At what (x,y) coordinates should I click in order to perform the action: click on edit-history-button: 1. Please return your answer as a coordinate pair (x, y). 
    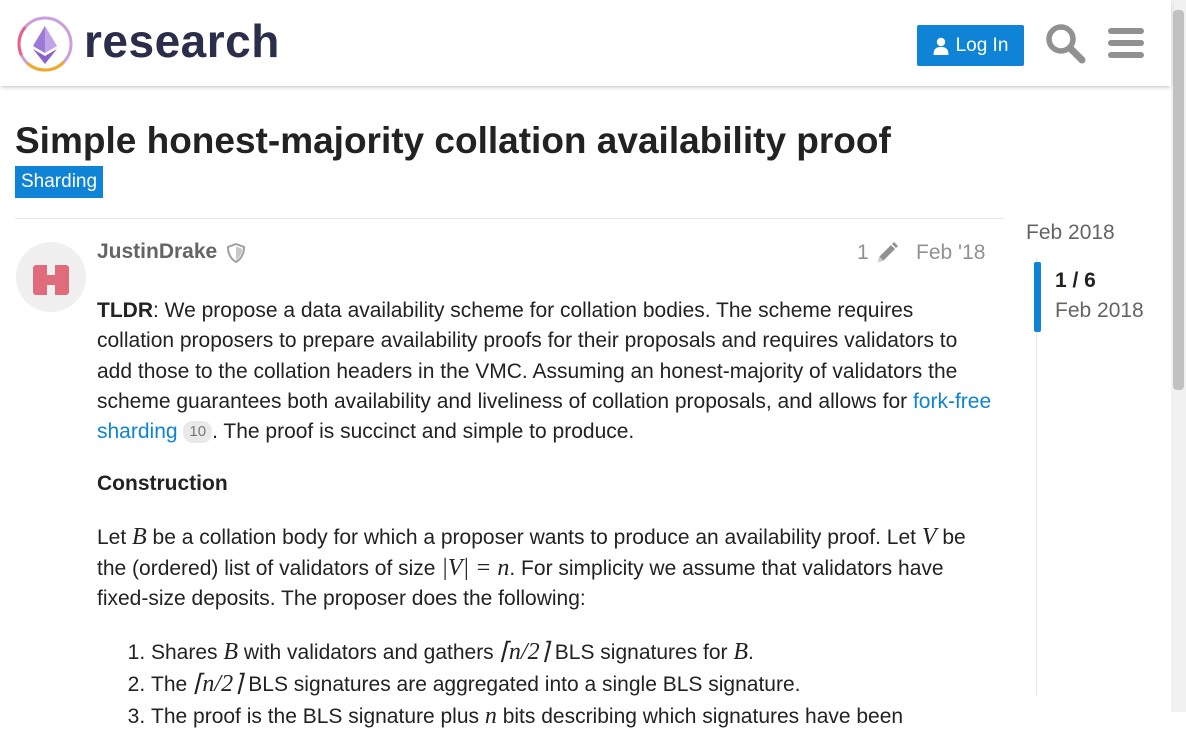
    Looking at the image, I should click on (878, 253).